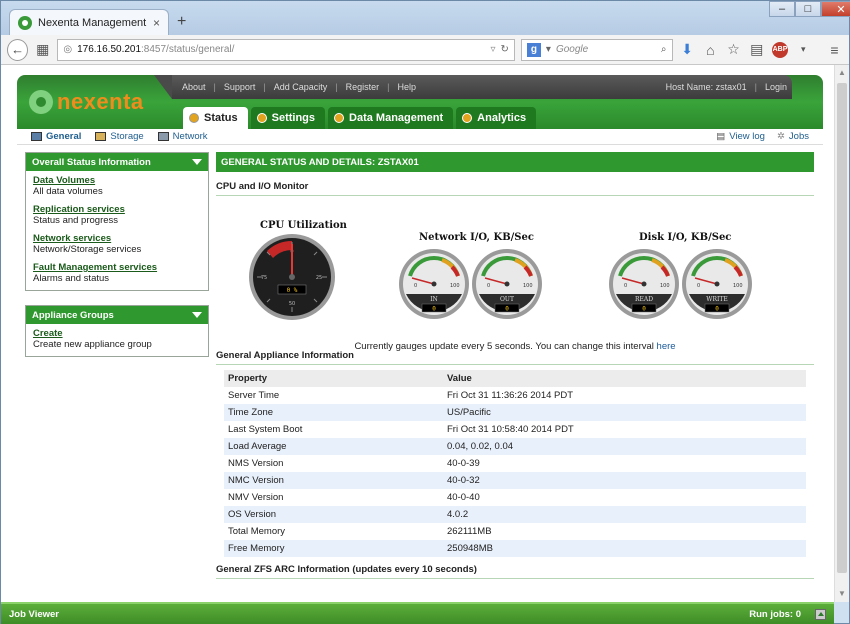 Image resolution: width=850 pixels, height=624 pixels. I want to click on search-input: Google, so click(572, 49).